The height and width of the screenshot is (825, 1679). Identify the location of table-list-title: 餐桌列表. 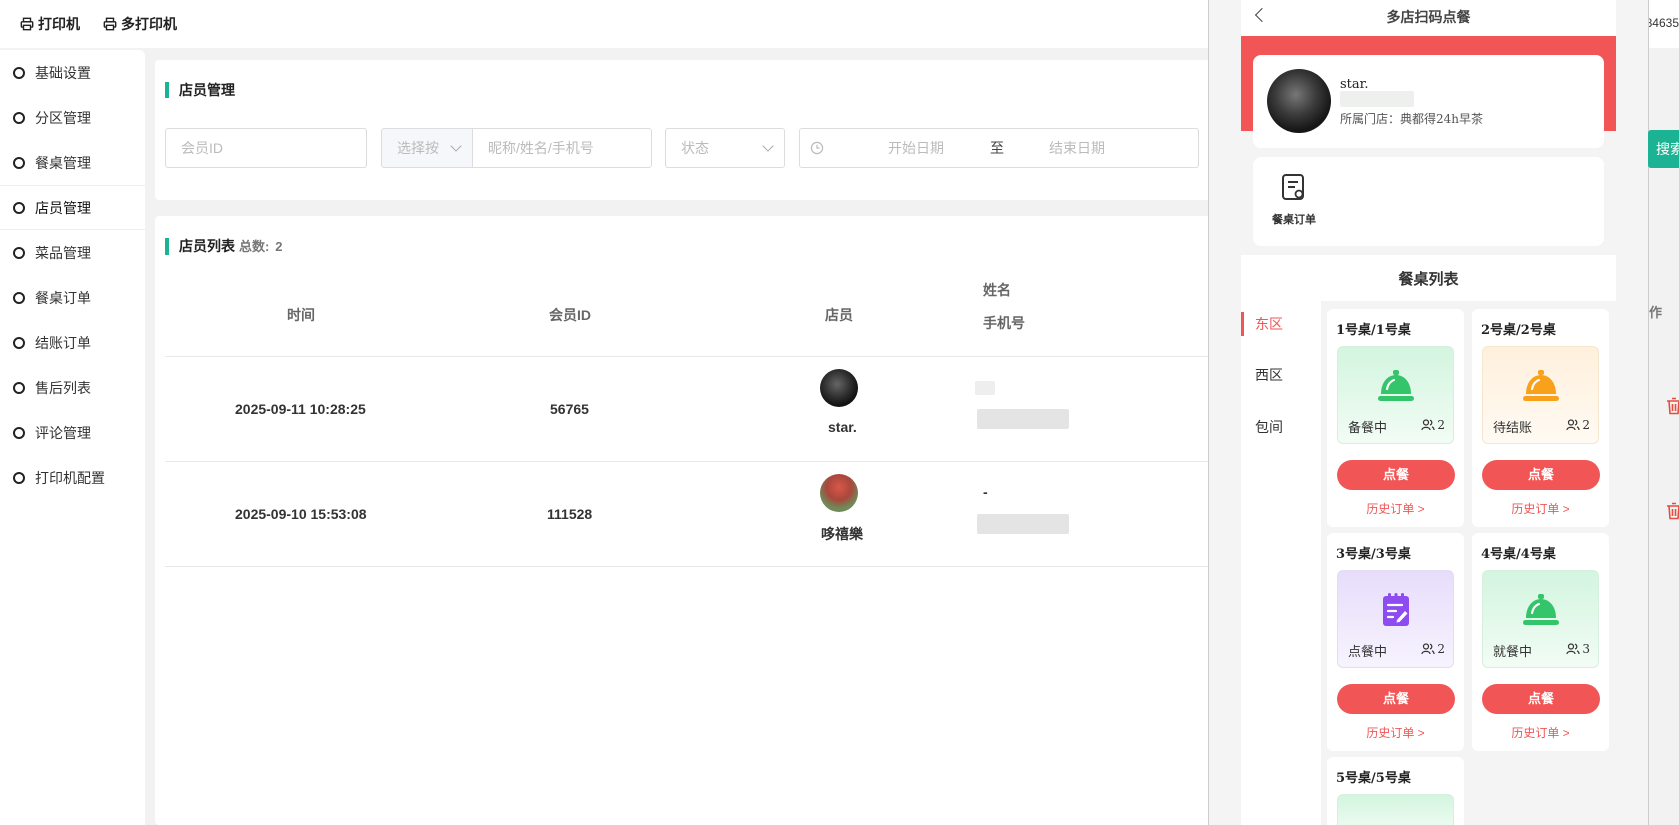
(1428, 279).